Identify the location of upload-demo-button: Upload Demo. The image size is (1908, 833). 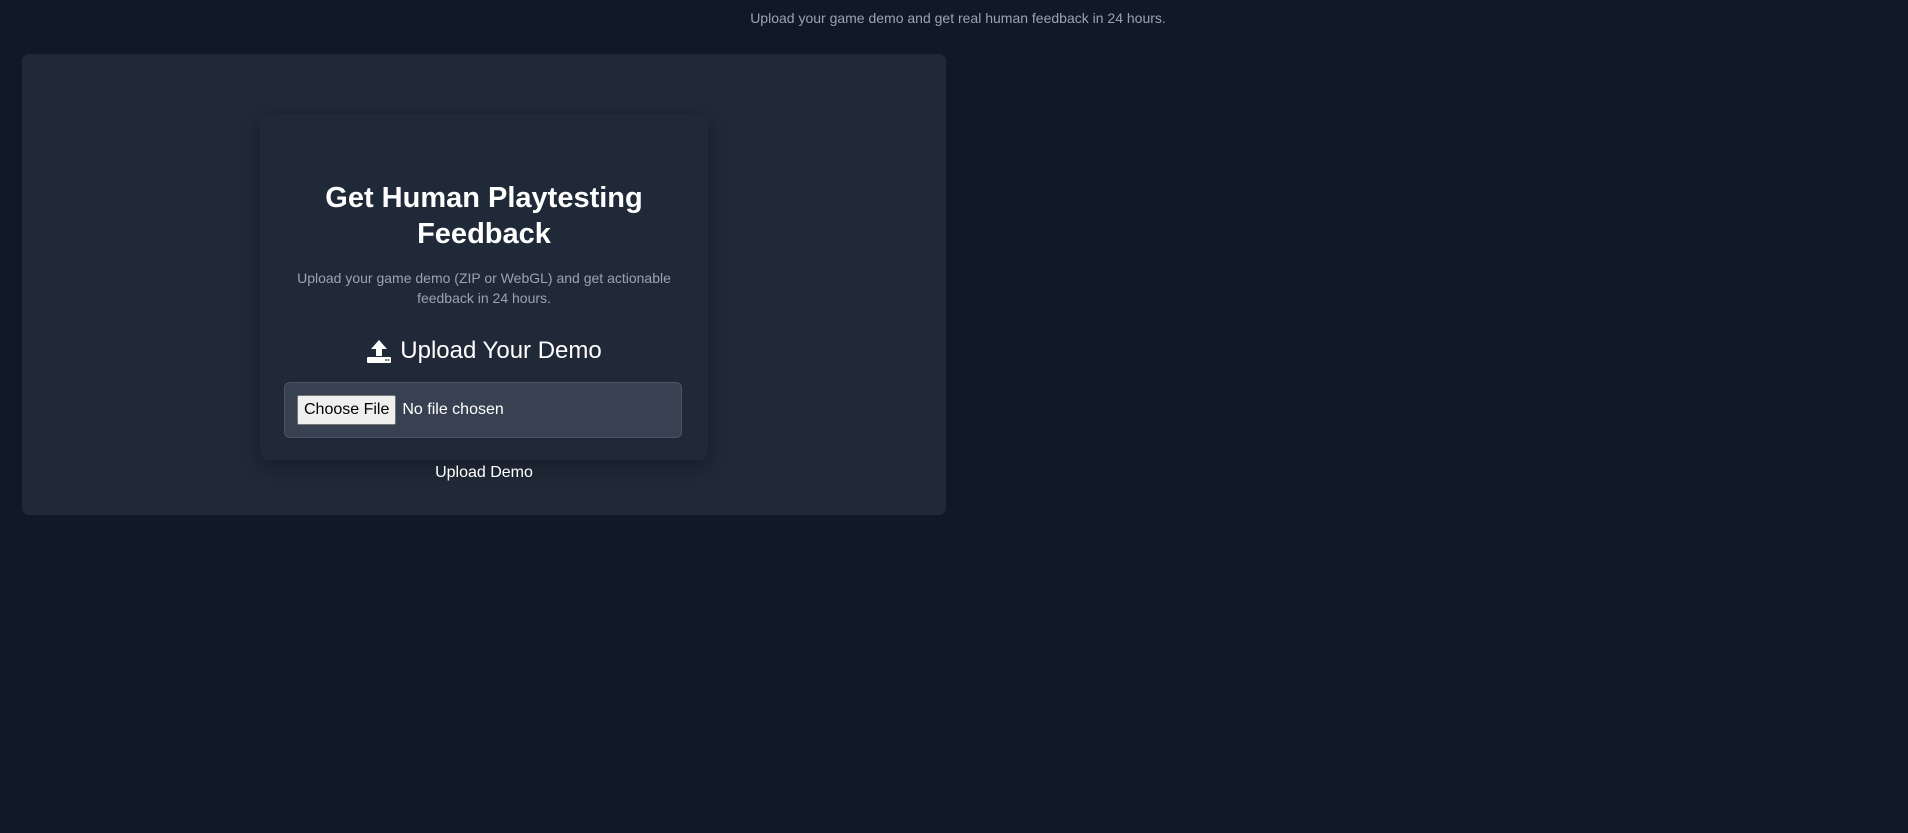
(484, 473).